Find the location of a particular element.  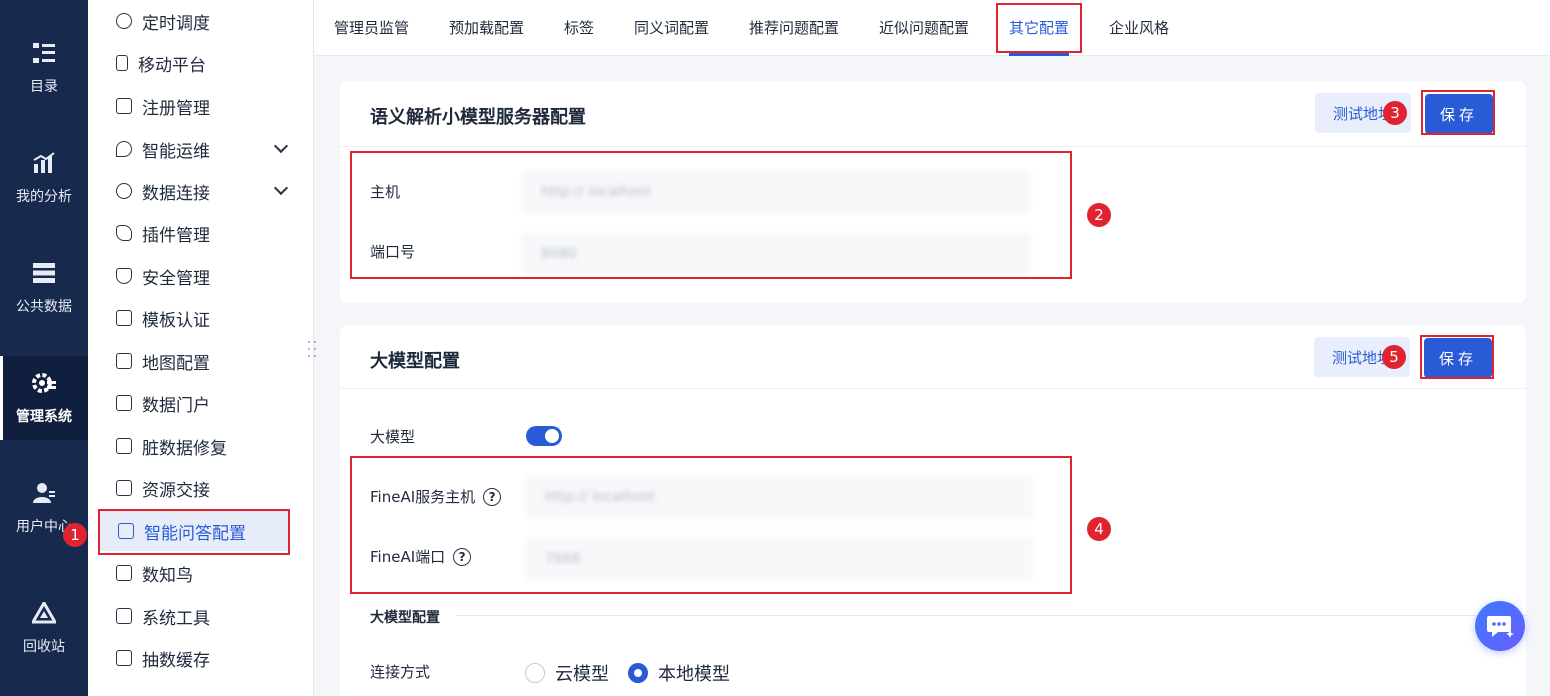

database-icon is located at coordinates (44, 273).